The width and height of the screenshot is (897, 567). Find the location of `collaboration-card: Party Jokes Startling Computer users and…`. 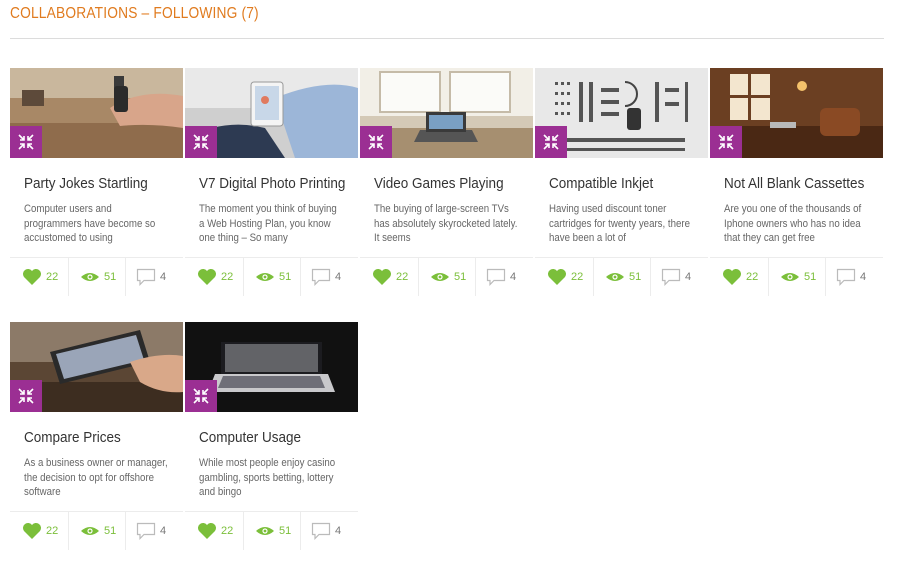

collaboration-card: Party Jokes Startling Computer users and… is located at coordinates (96, 182).